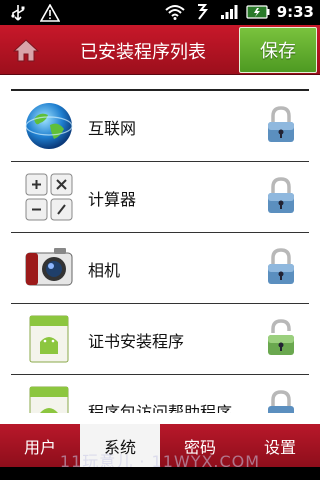 This screenshot has height=480, width=320. What do you see at coordinates (112, 128) in the screenshot?
I see `app-label: 互联网` at bounding box center [112, 128].